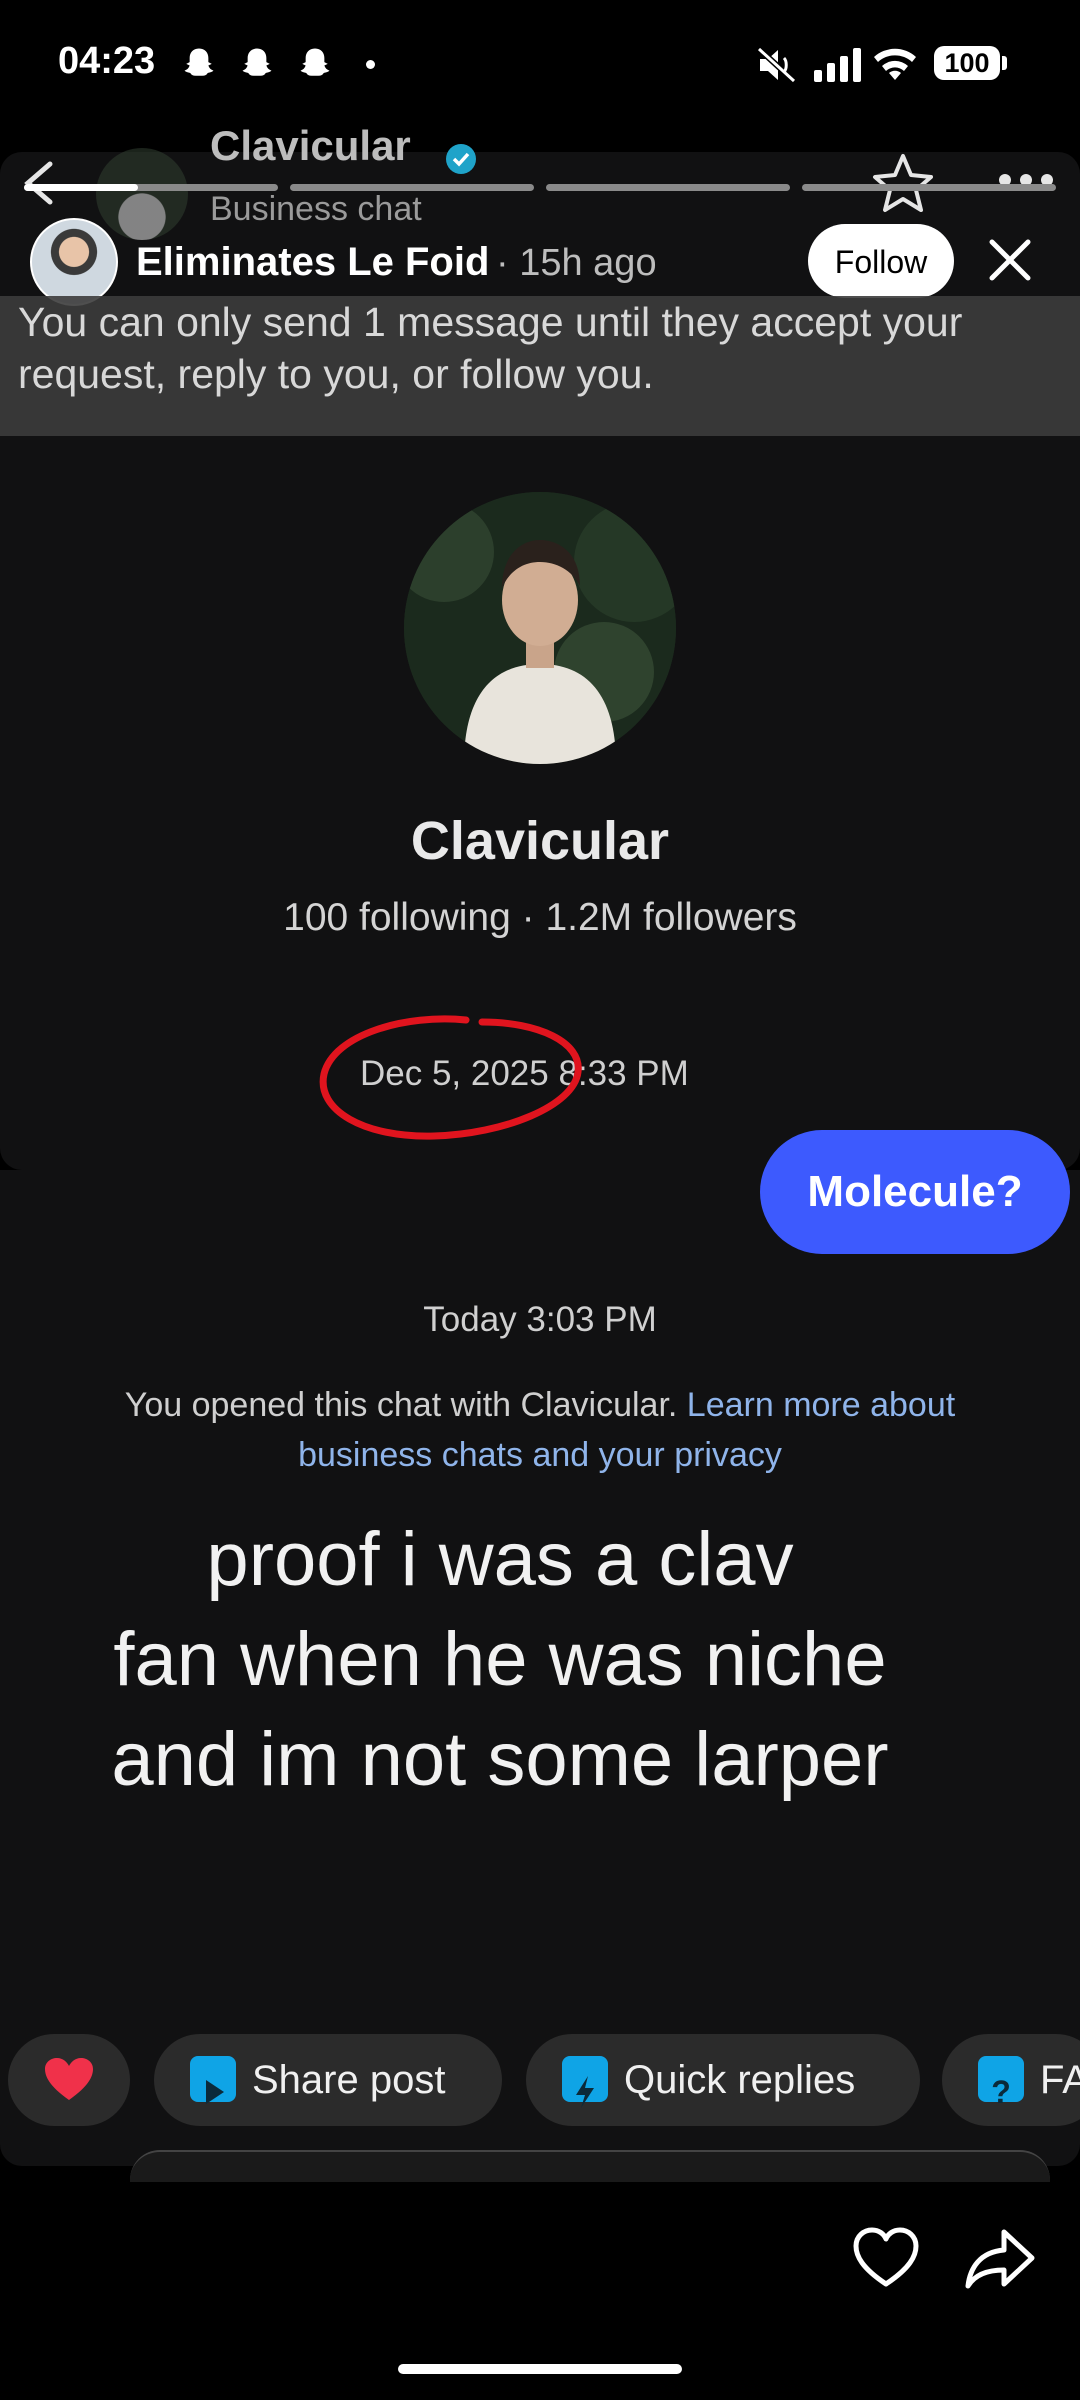  Describe the element at coordinates (915, 1192) in the screenshot. I see `sent-message-bubble: Molecule?` at that location.